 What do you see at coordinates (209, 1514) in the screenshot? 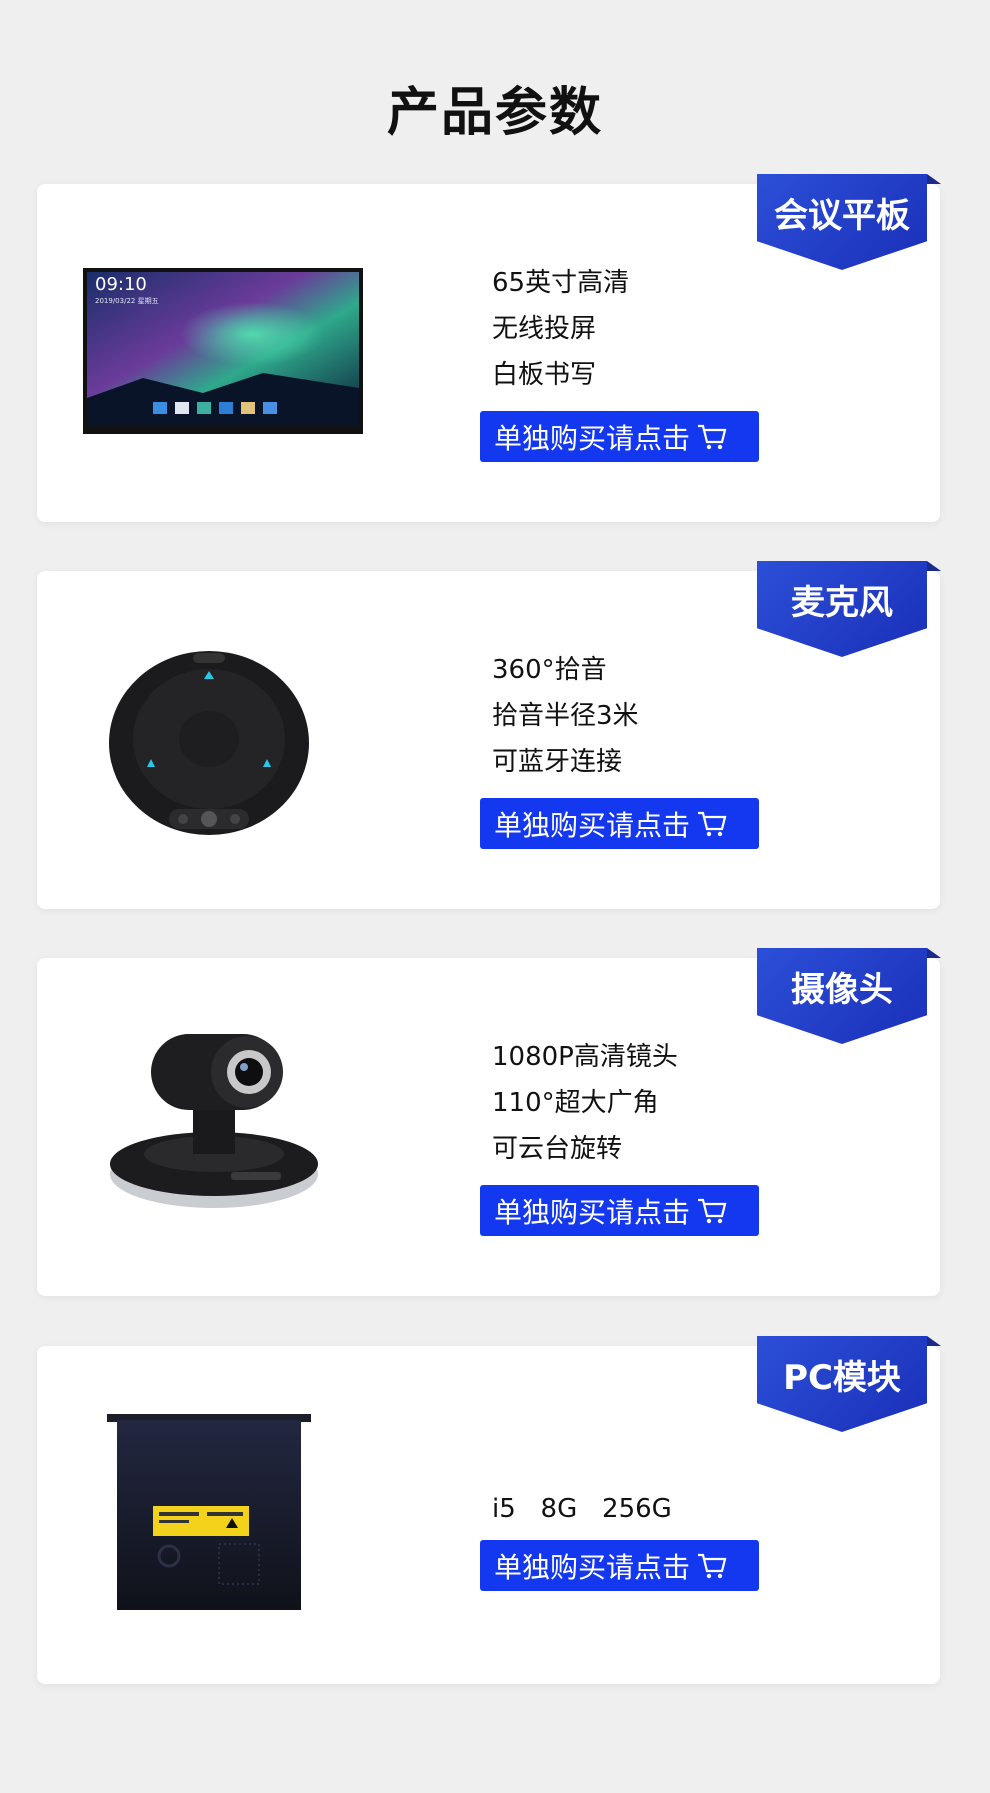
I see `pc-module-image` at bounding box center [209, 1514].